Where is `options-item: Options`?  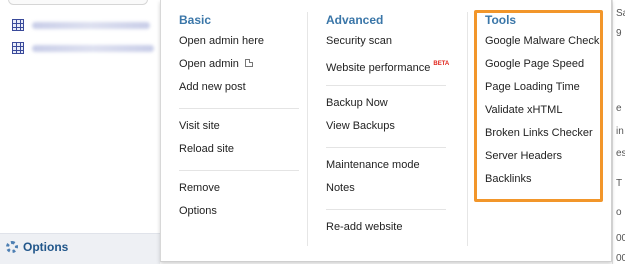 options-item: Options is located at coordinates (239, 211).